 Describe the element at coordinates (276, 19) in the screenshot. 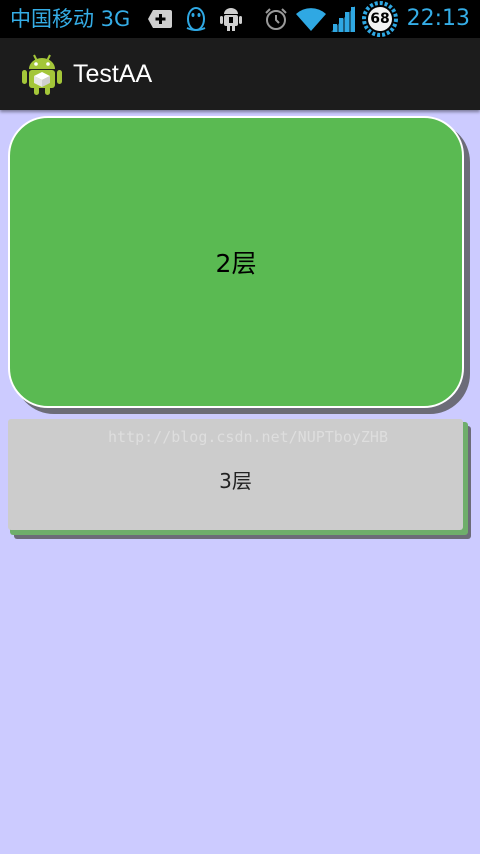

I see `alarm-icon` at that location.